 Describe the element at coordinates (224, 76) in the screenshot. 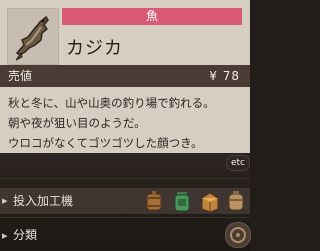

I see `price-value: ¥ 78` at that location.